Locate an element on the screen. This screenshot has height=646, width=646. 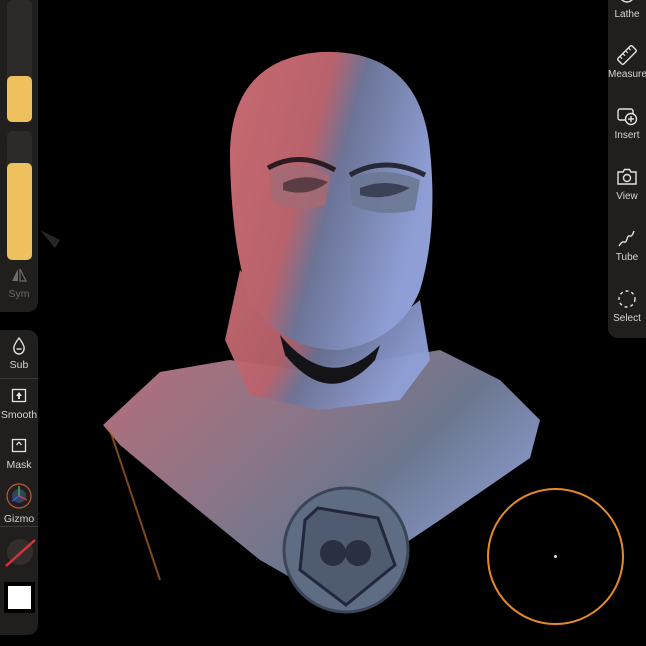
left-toolbar-sliders: Sym is located at coordinates (19, 156).